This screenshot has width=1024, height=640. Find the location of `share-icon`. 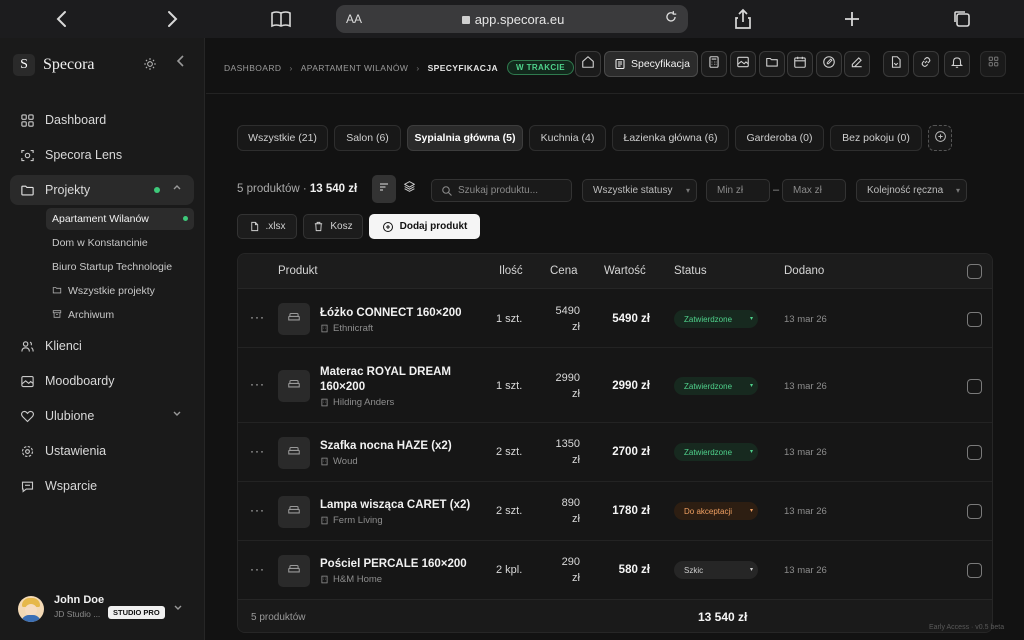

share-icon is located at coordinates (743, 19).